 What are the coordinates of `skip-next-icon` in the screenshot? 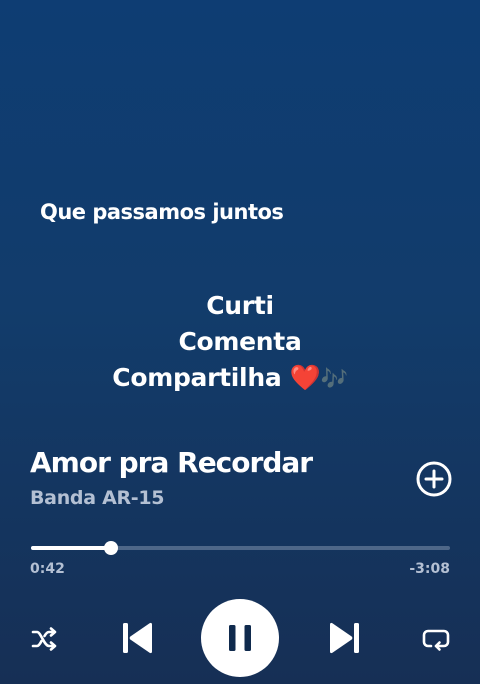 It's located at (344, 638).